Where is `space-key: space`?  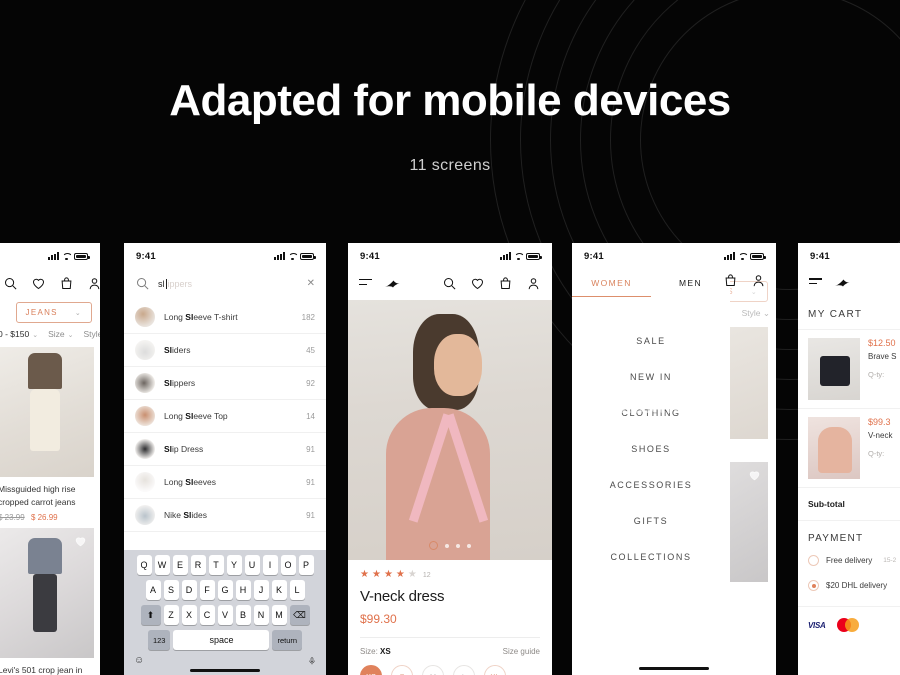 space-key: space is located at coordinates (221, 640).